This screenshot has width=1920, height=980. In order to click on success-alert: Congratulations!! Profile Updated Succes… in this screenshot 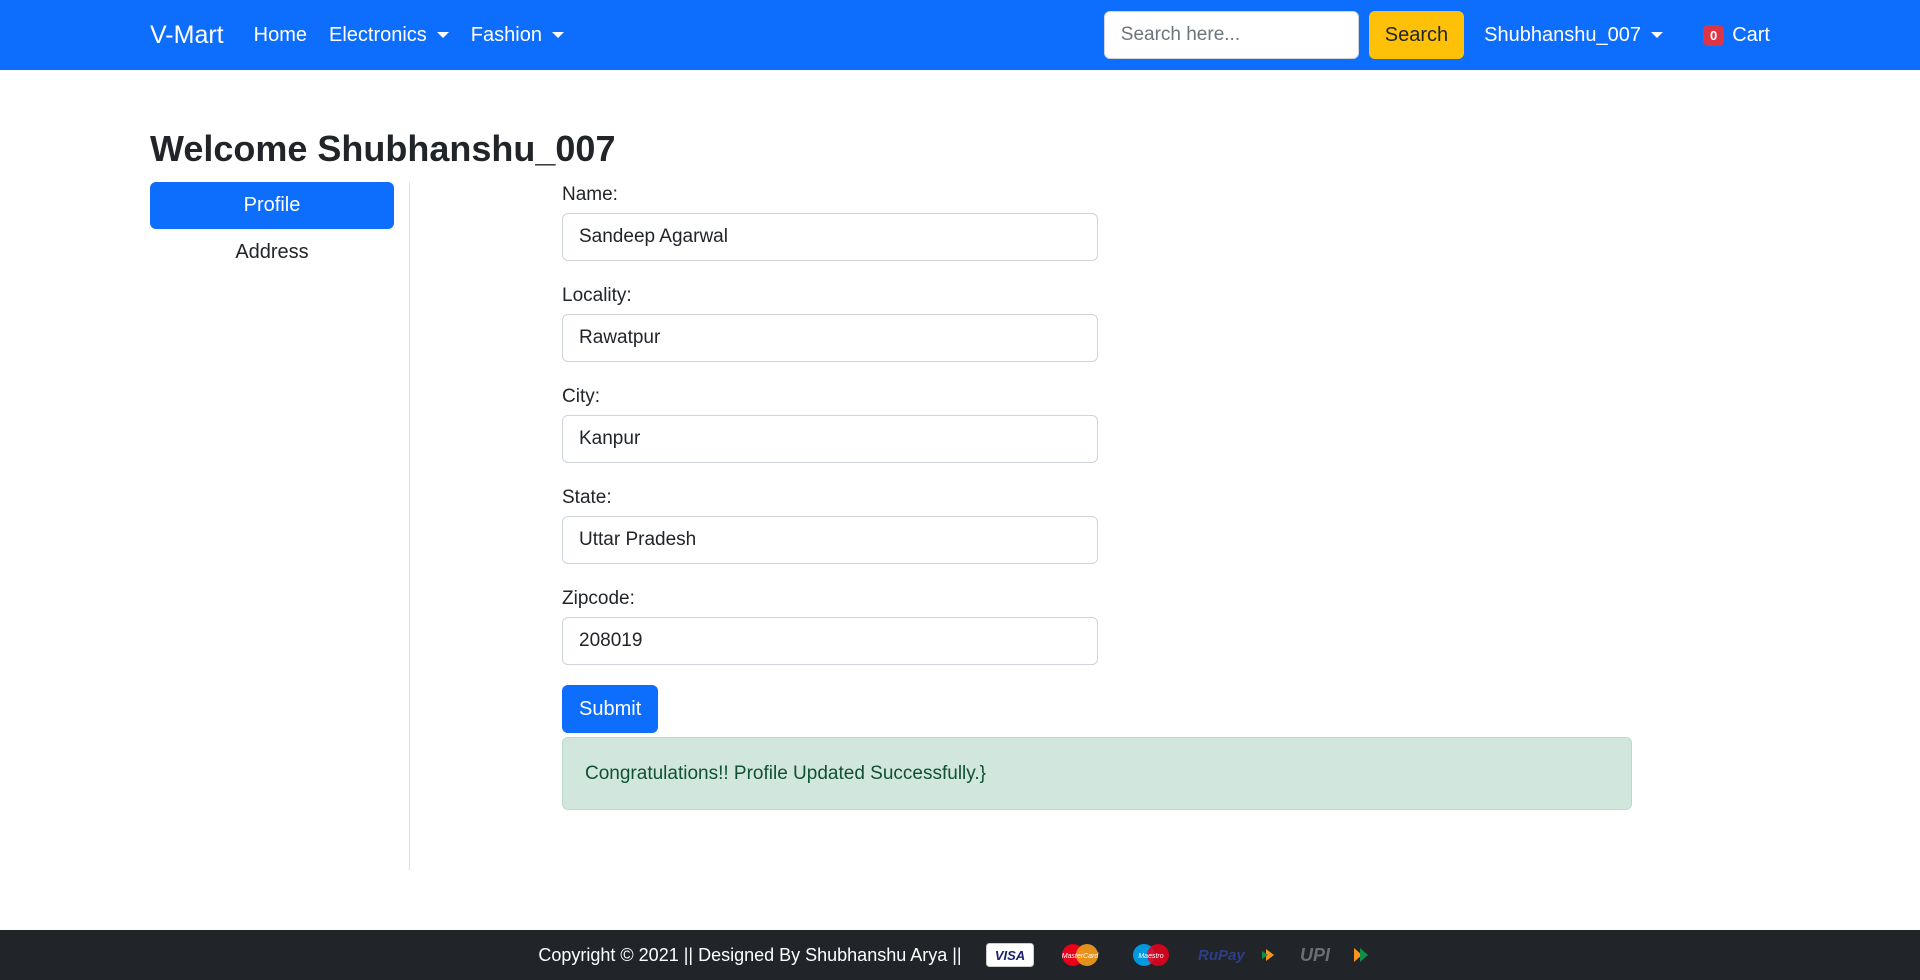, I will do `click(1097, 773)`.